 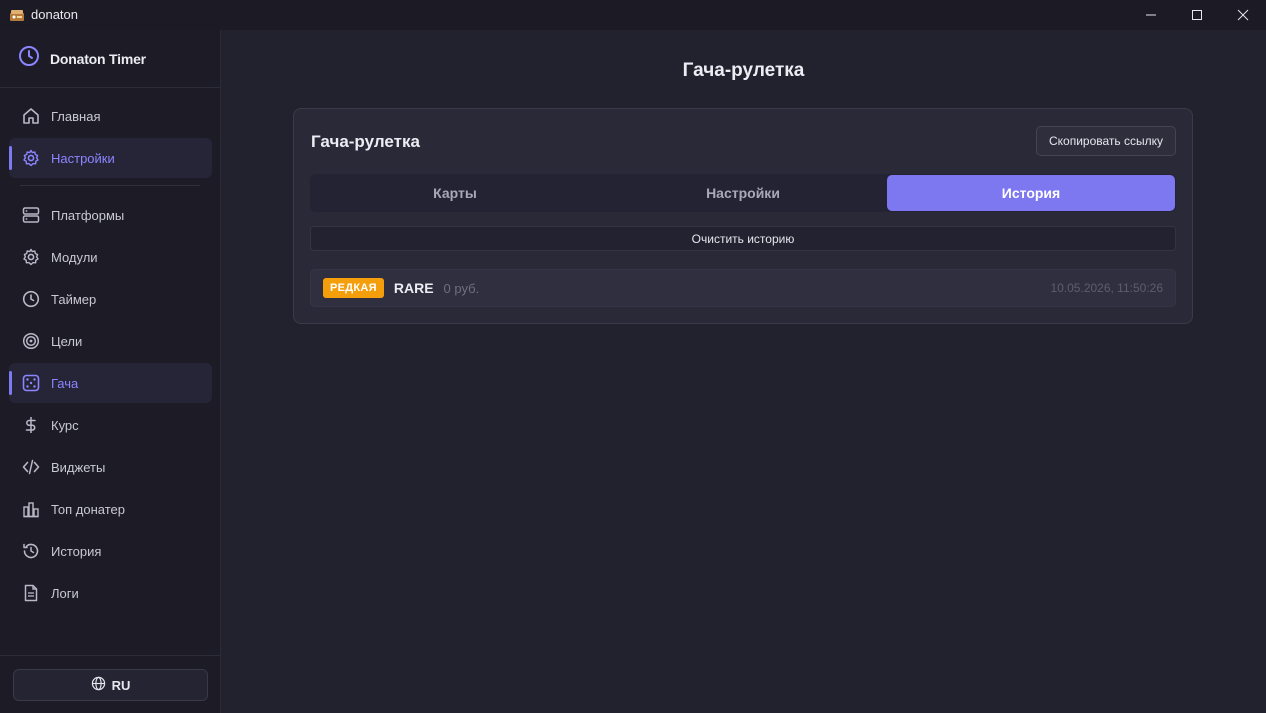 What do you see at coordinates (31, 383) in the screenshot?
I see `dice-icon` at bounding box center [31, 383].